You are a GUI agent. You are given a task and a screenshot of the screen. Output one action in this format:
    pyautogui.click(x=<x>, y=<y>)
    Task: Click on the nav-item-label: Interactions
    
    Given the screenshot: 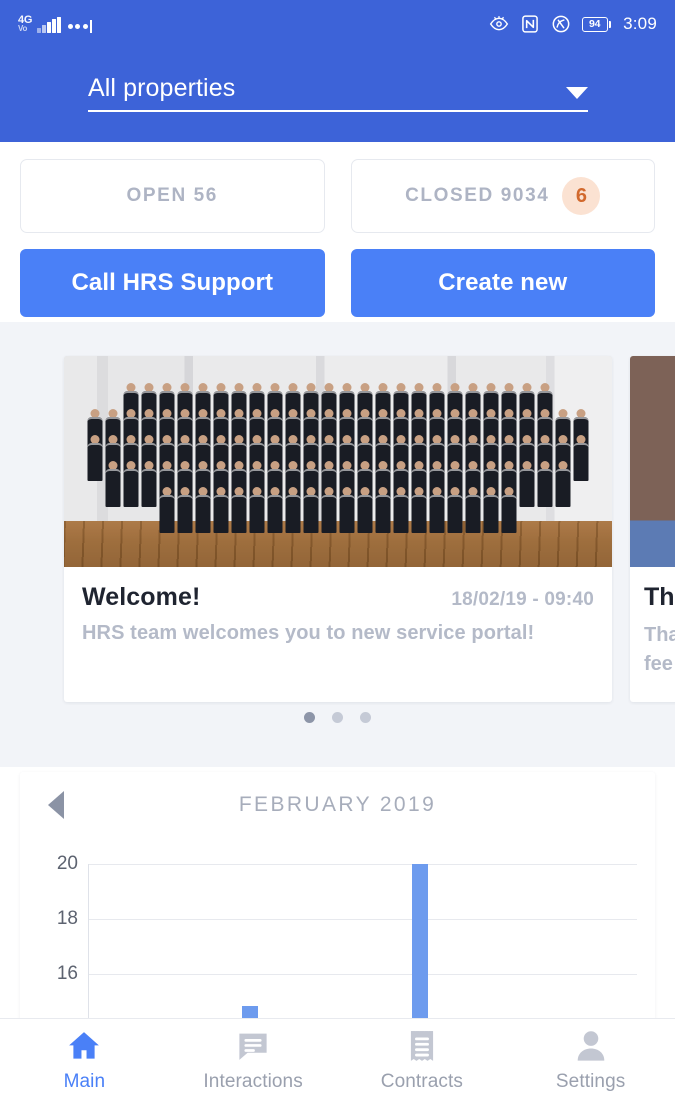 What is the action you would take?
    pyautogui.click(x=253, y=1081)
    